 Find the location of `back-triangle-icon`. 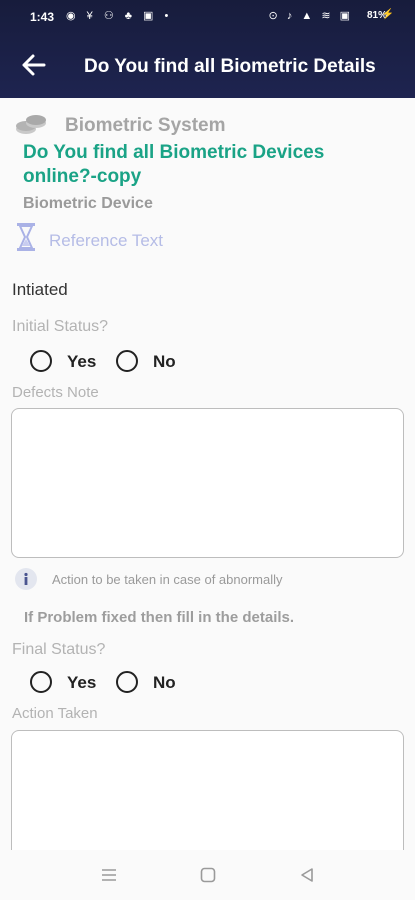

back-triangle-icon is located at coordinates (307, 877).